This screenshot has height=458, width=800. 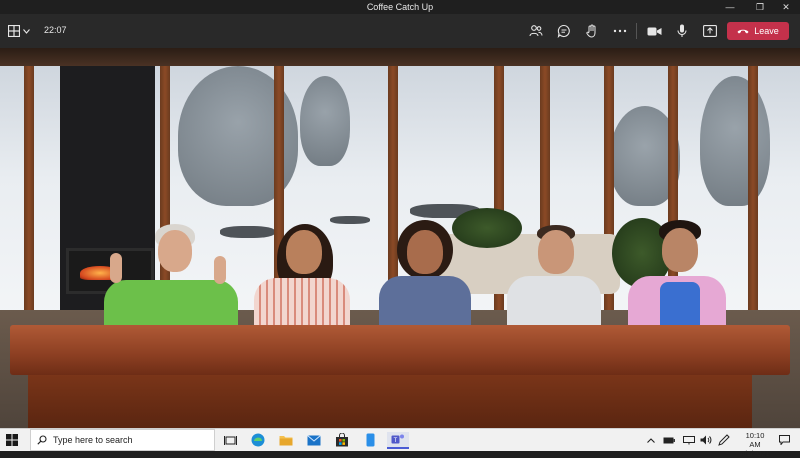 What do you see at coordinates (42, 440) in the screenshot?
I see `search-icon` at bounding box center [42, 440].